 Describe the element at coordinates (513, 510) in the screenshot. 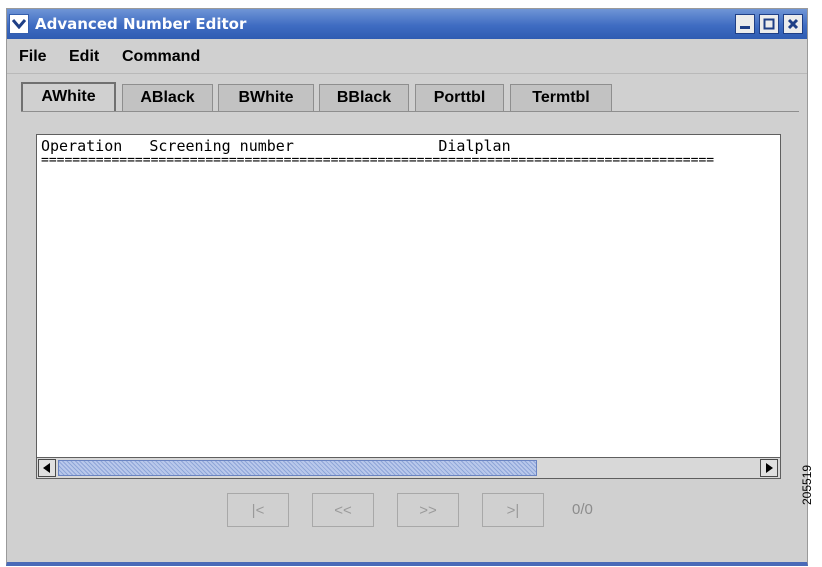

I see `last-page-button: >|` at that location.